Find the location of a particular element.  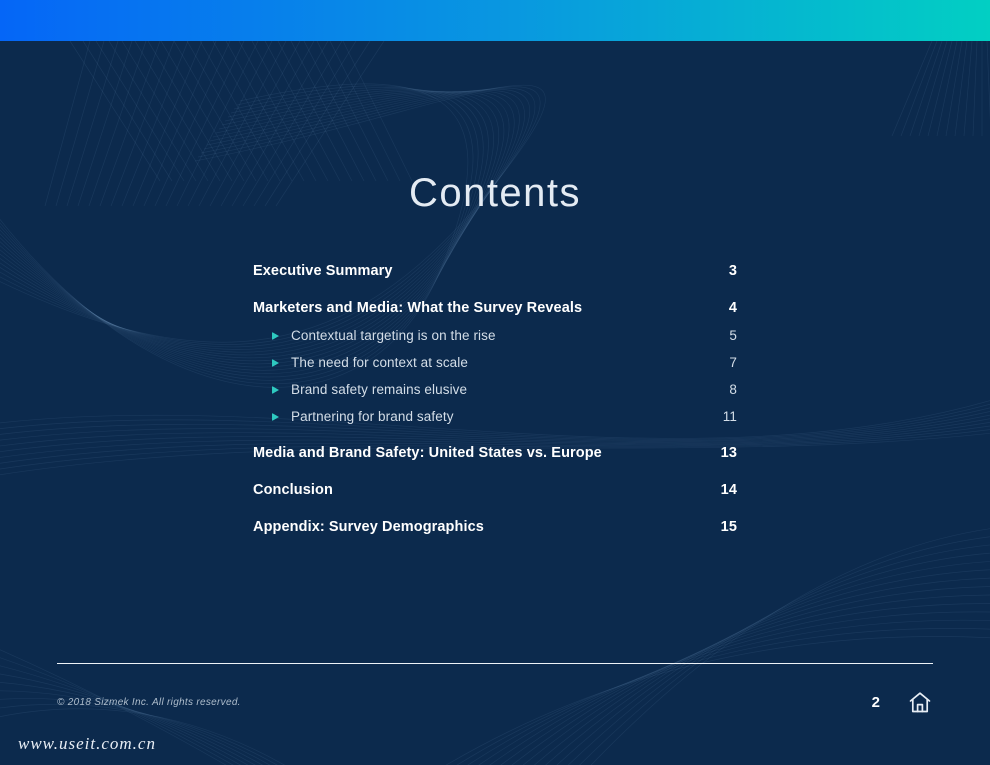

toc-item-label: Executive Summary is located at coordinates (323, 271).